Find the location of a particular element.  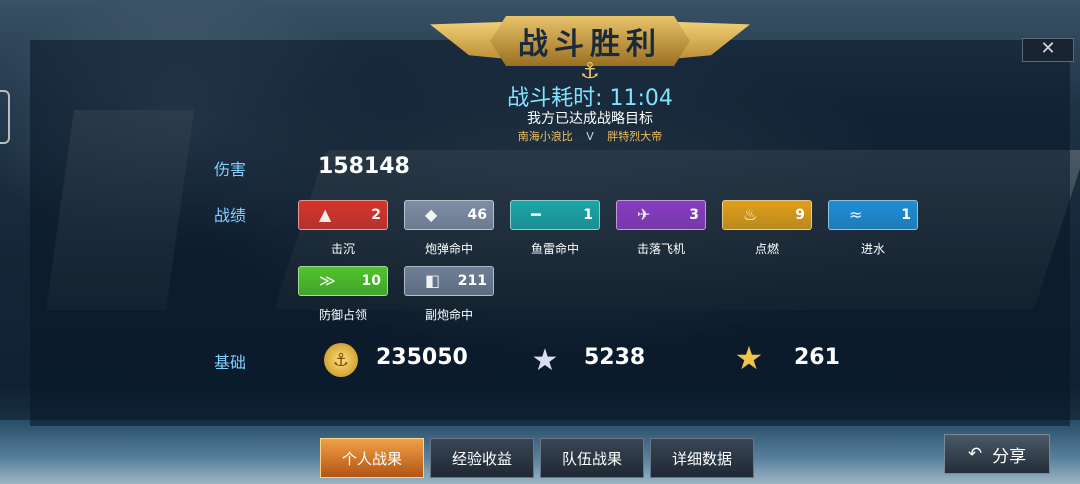

achievement-badge: ✈ 3 is located at coordinates (661, 215).